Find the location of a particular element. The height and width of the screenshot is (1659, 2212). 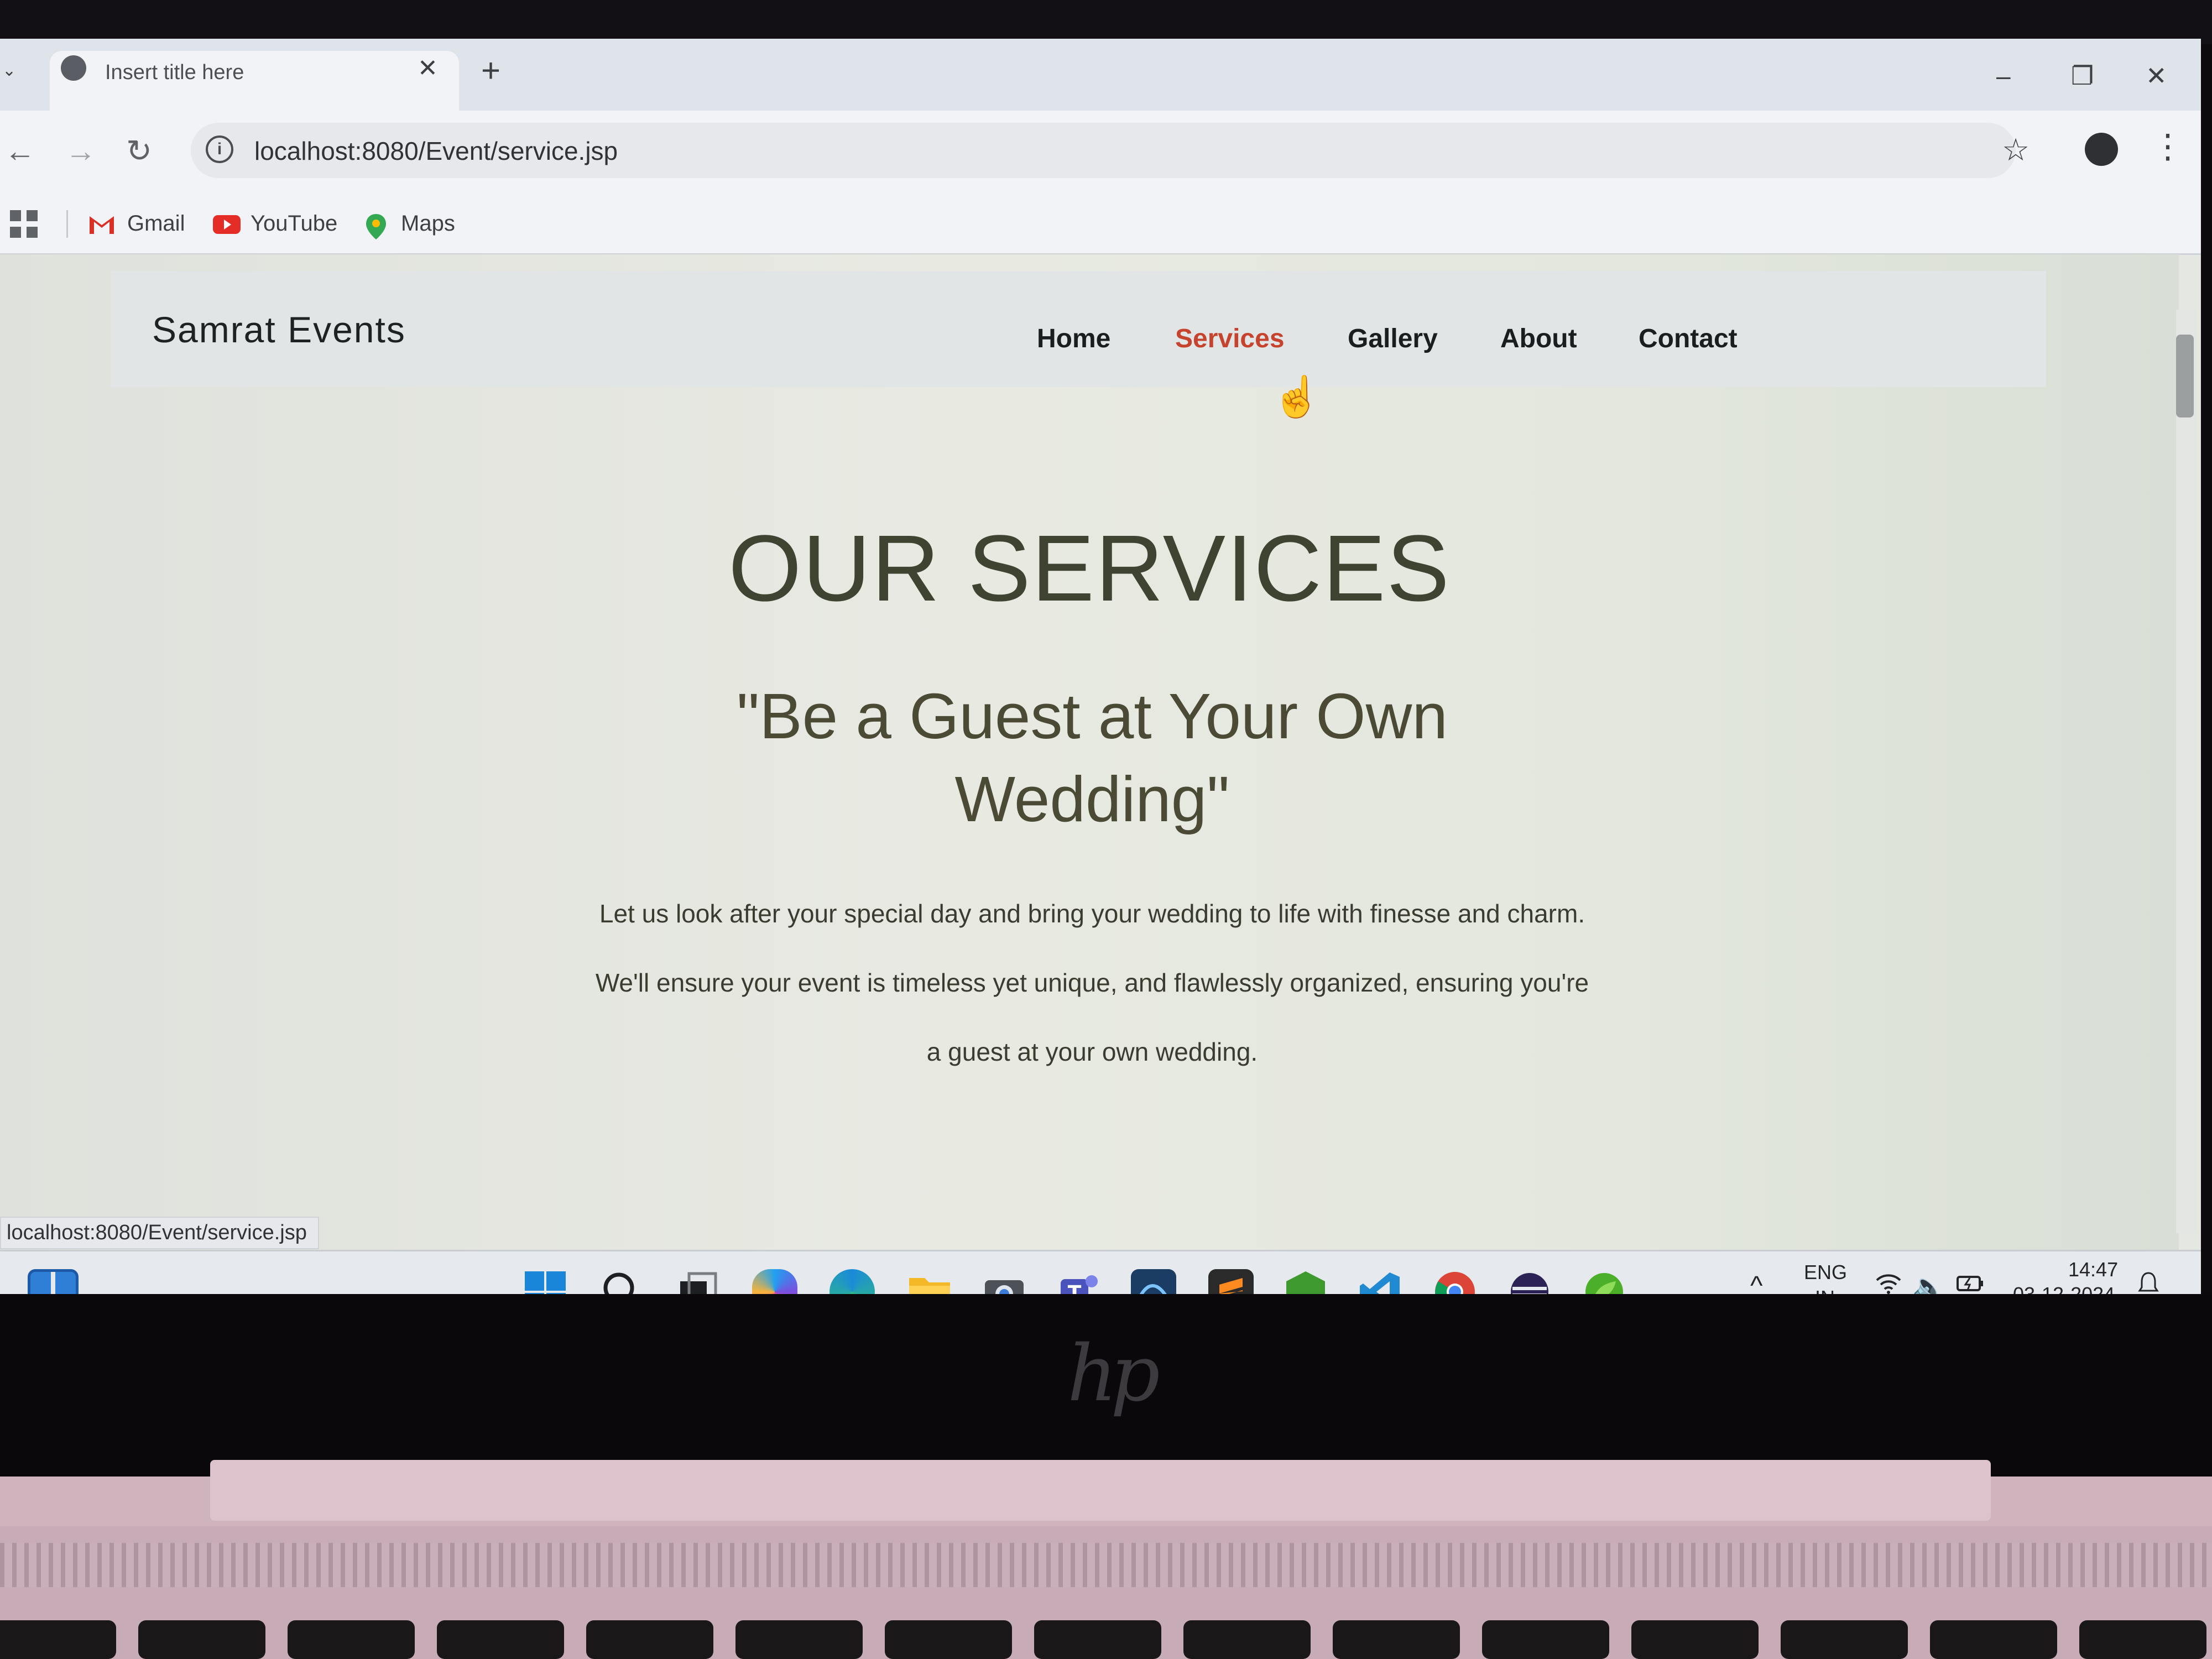

page-heading: OUR SERVICES is located at coordinates (1090, 568).